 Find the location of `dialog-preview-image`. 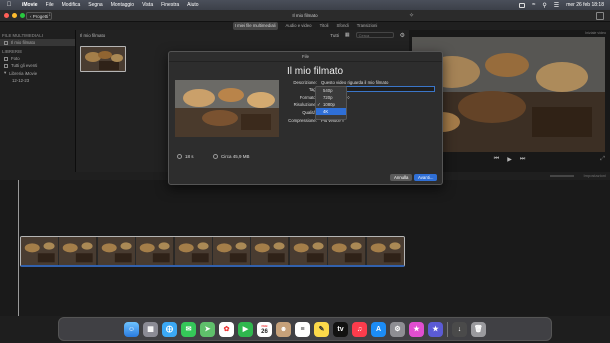

dialog-preview-image is located at coordinates (227, 108).